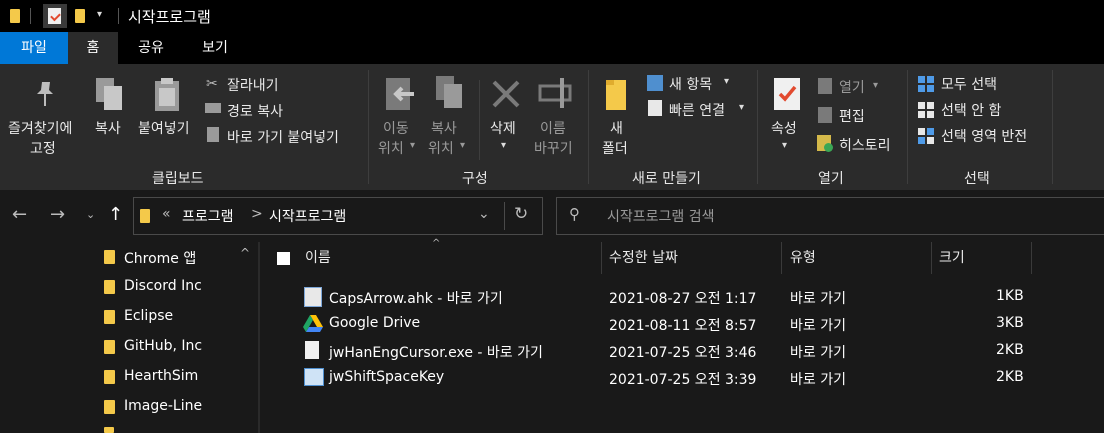 The image size is (1104, 433). Describe the element at coordinates (215, 48) in the screenshot. I see `tab-view: 보기` at that location.